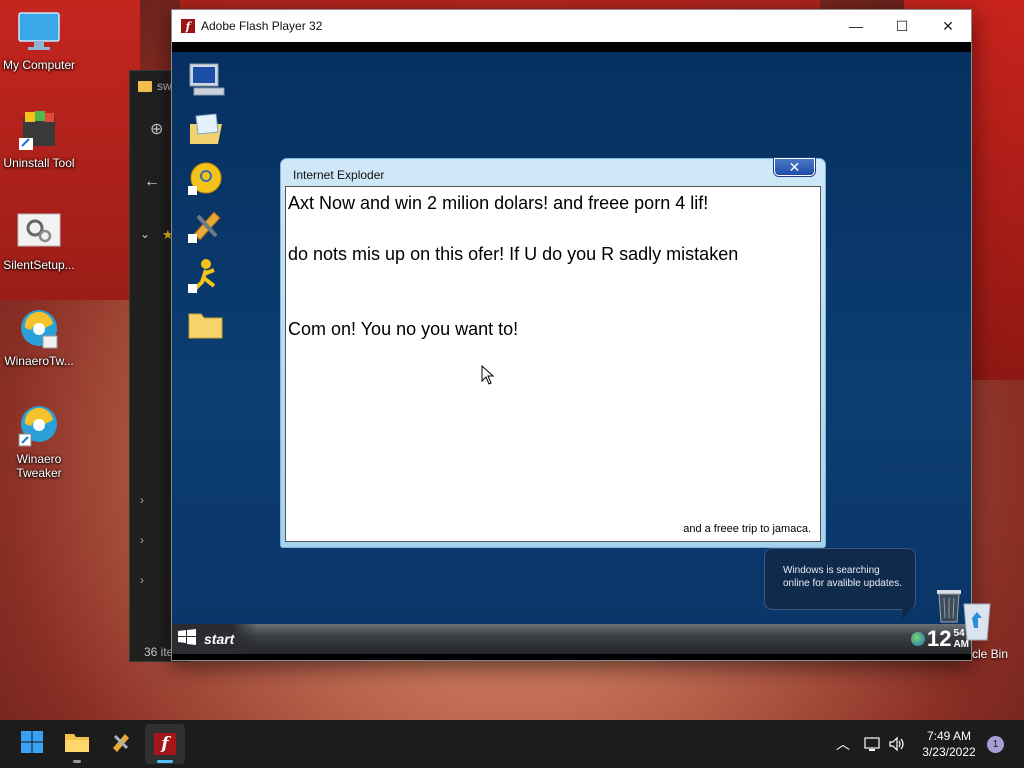  I want to click on flash-player-icon: f, so click(165, 744).